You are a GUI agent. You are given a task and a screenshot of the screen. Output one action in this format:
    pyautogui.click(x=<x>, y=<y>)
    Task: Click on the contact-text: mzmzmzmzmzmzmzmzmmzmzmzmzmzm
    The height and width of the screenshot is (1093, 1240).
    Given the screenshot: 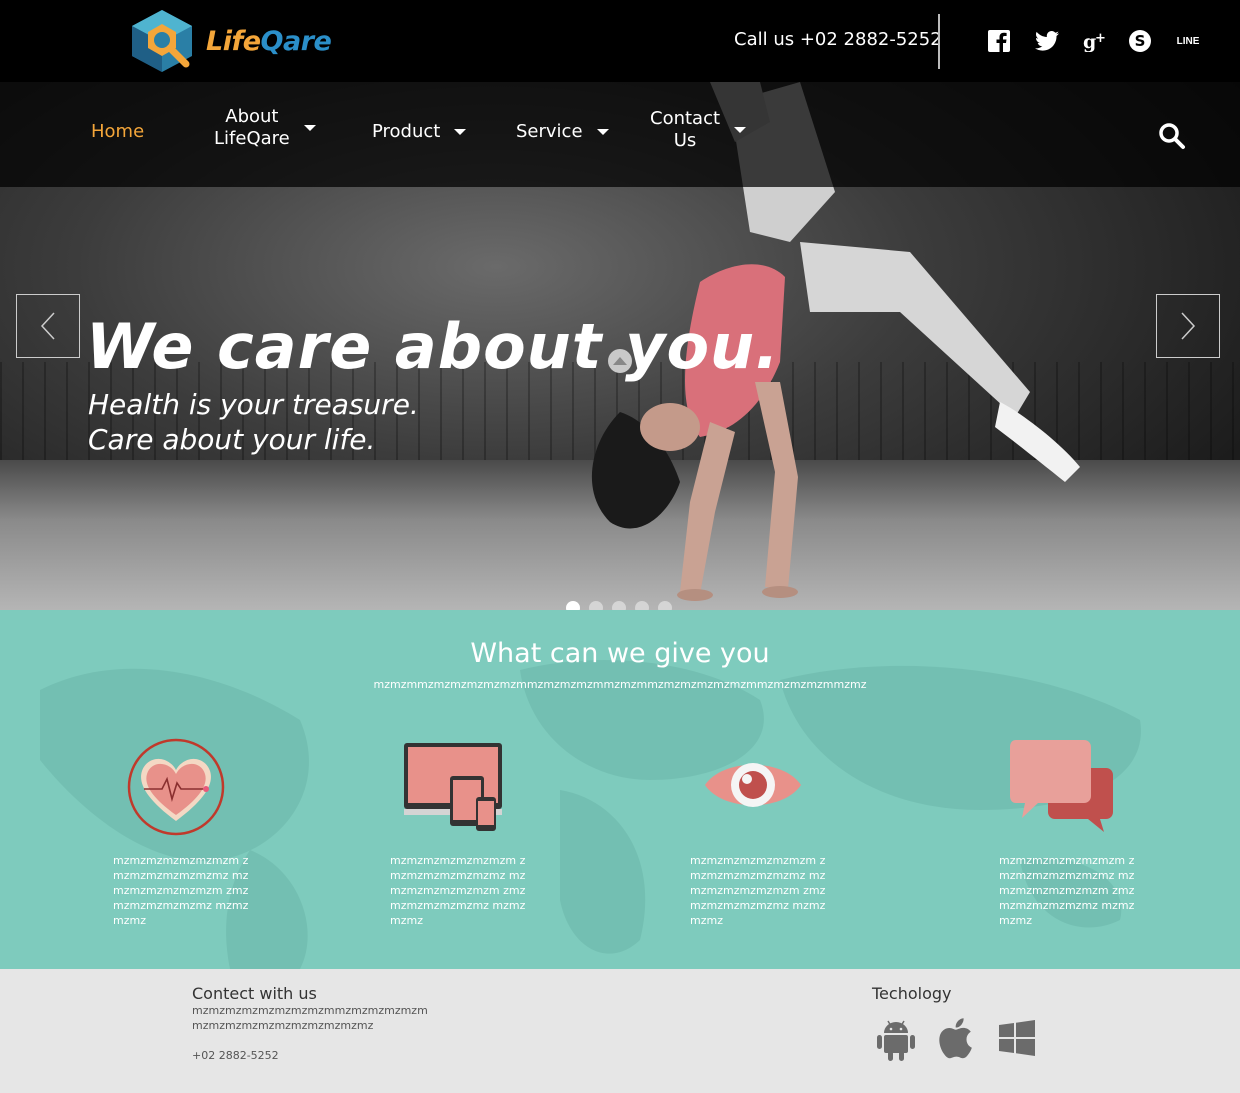 What is the action you would take?
    pyautogui.click(x=310, y=1010)
    